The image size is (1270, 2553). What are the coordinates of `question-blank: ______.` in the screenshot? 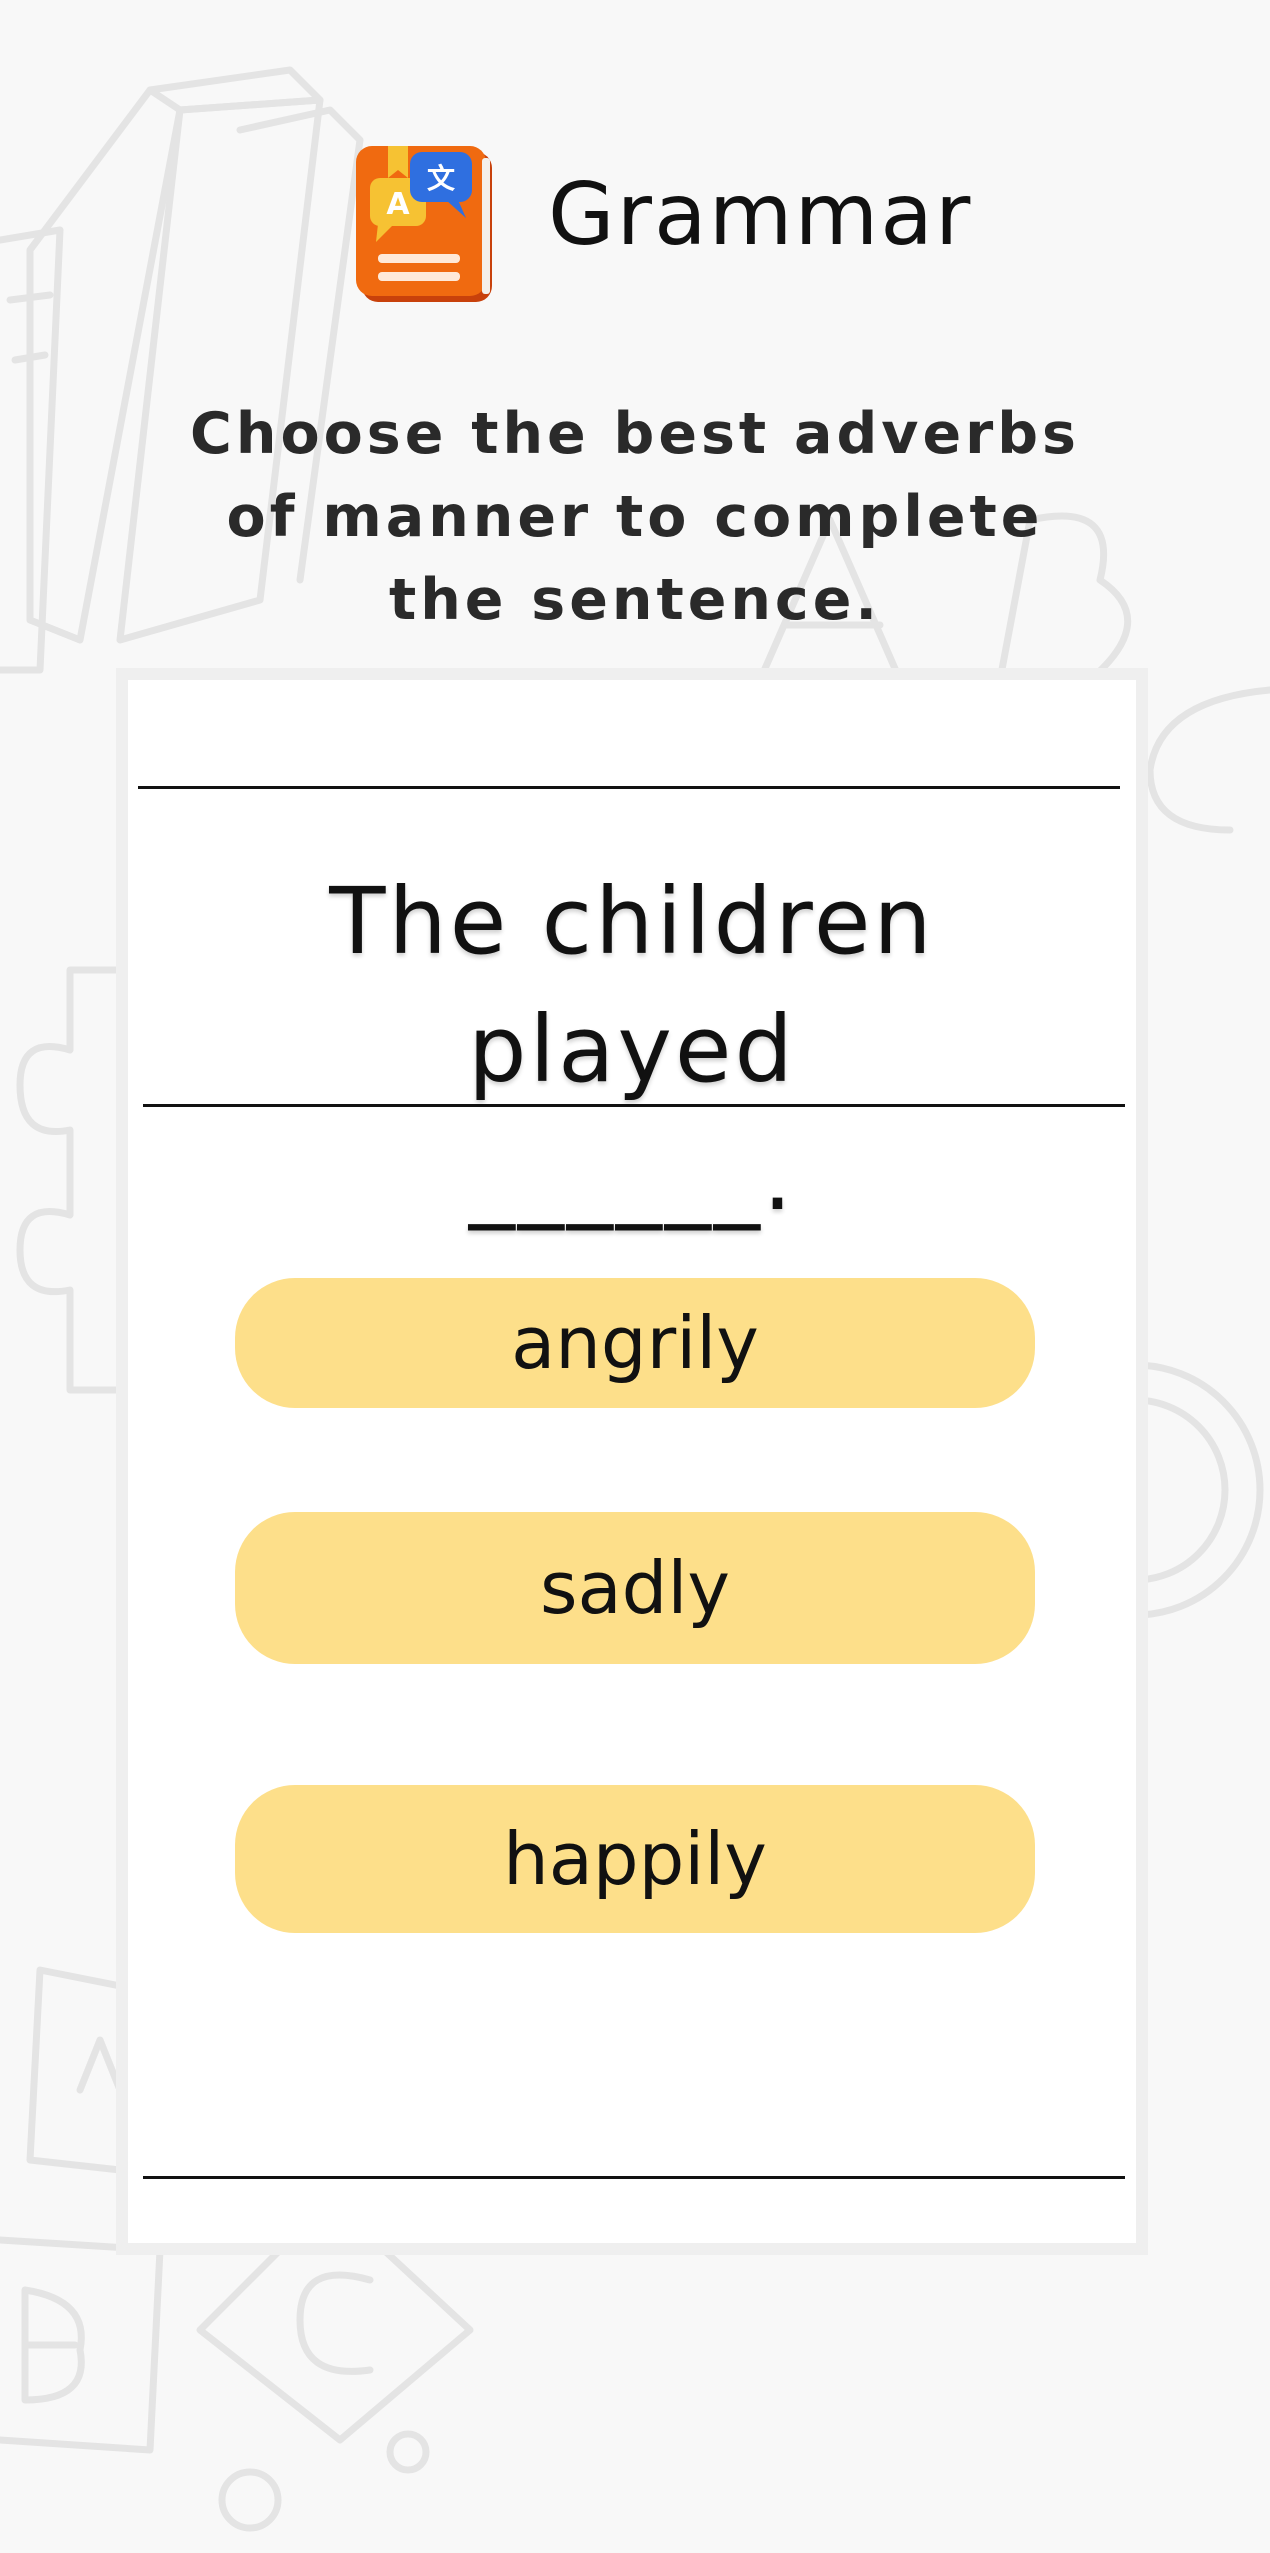 It's located at (632, 1177).